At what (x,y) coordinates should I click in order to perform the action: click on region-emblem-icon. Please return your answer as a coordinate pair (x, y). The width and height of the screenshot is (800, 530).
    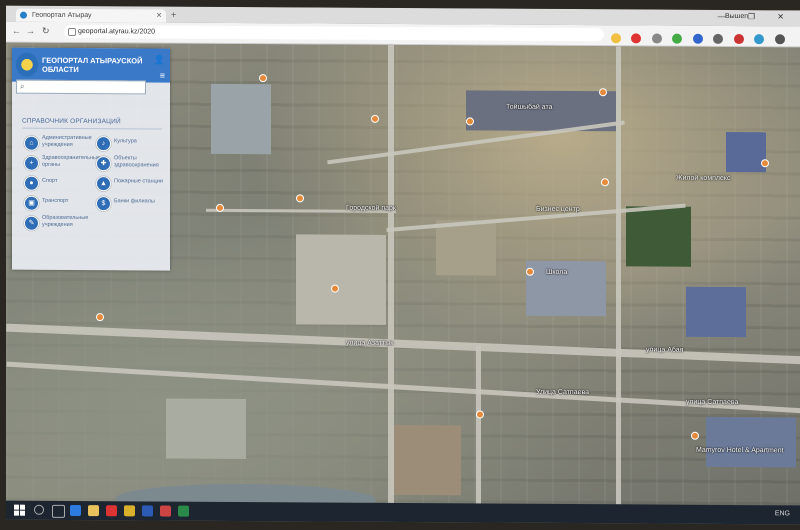
    Looking at the image, I should click on (27, 64).